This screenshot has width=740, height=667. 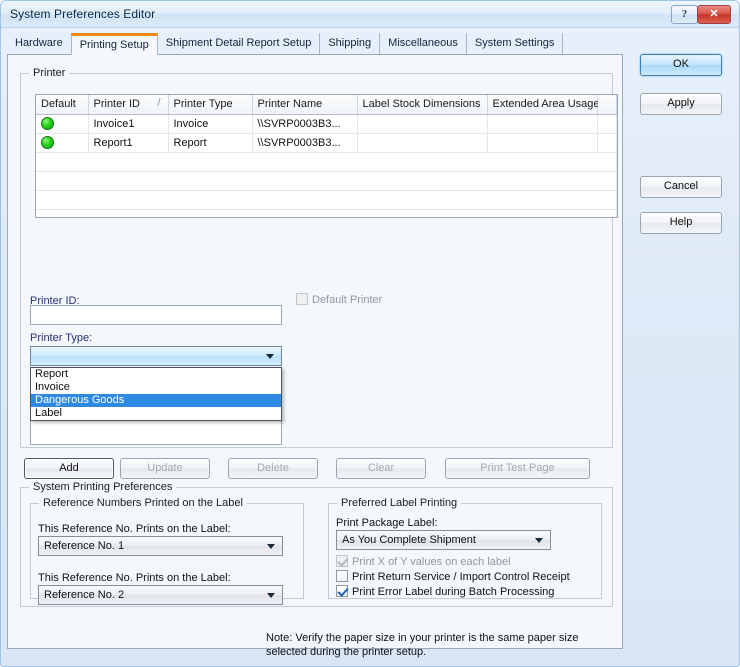 I want to click on printer-id-input, so click(x=156, y=315).